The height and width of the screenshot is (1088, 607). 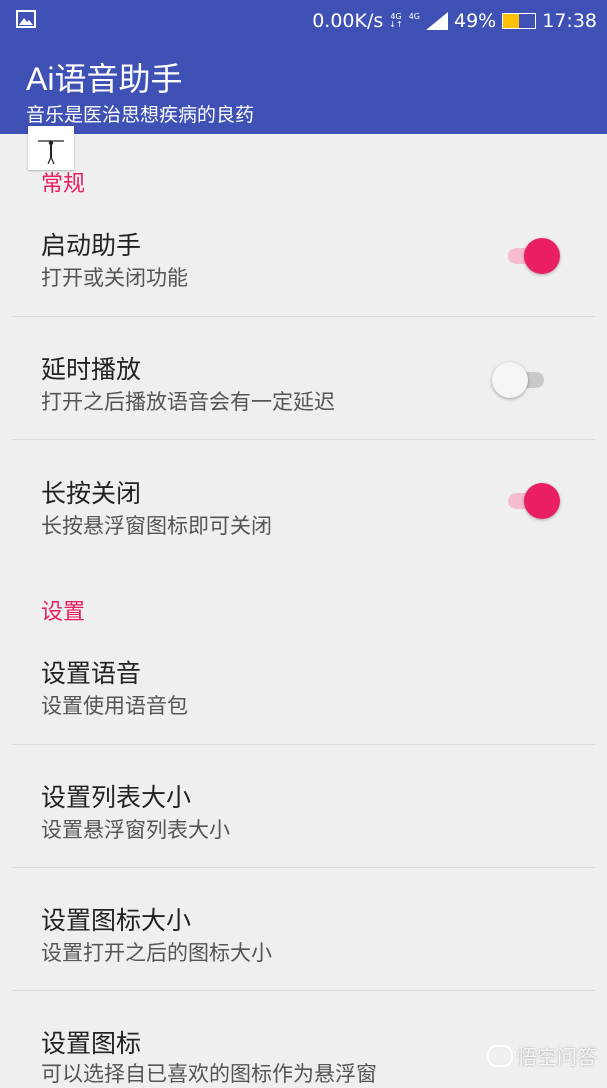 What do you see at coordinates (531, 256) in the screenshot?
I see `start-assistant-switch` at bounding box center [531, 256].